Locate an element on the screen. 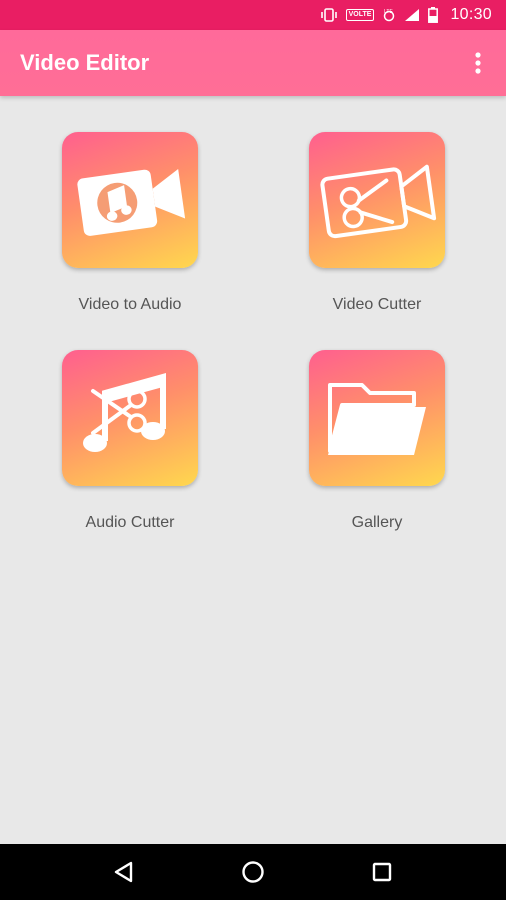 This screenshot has height=900, width=506. home-icon is located at coordinates (253, 872).